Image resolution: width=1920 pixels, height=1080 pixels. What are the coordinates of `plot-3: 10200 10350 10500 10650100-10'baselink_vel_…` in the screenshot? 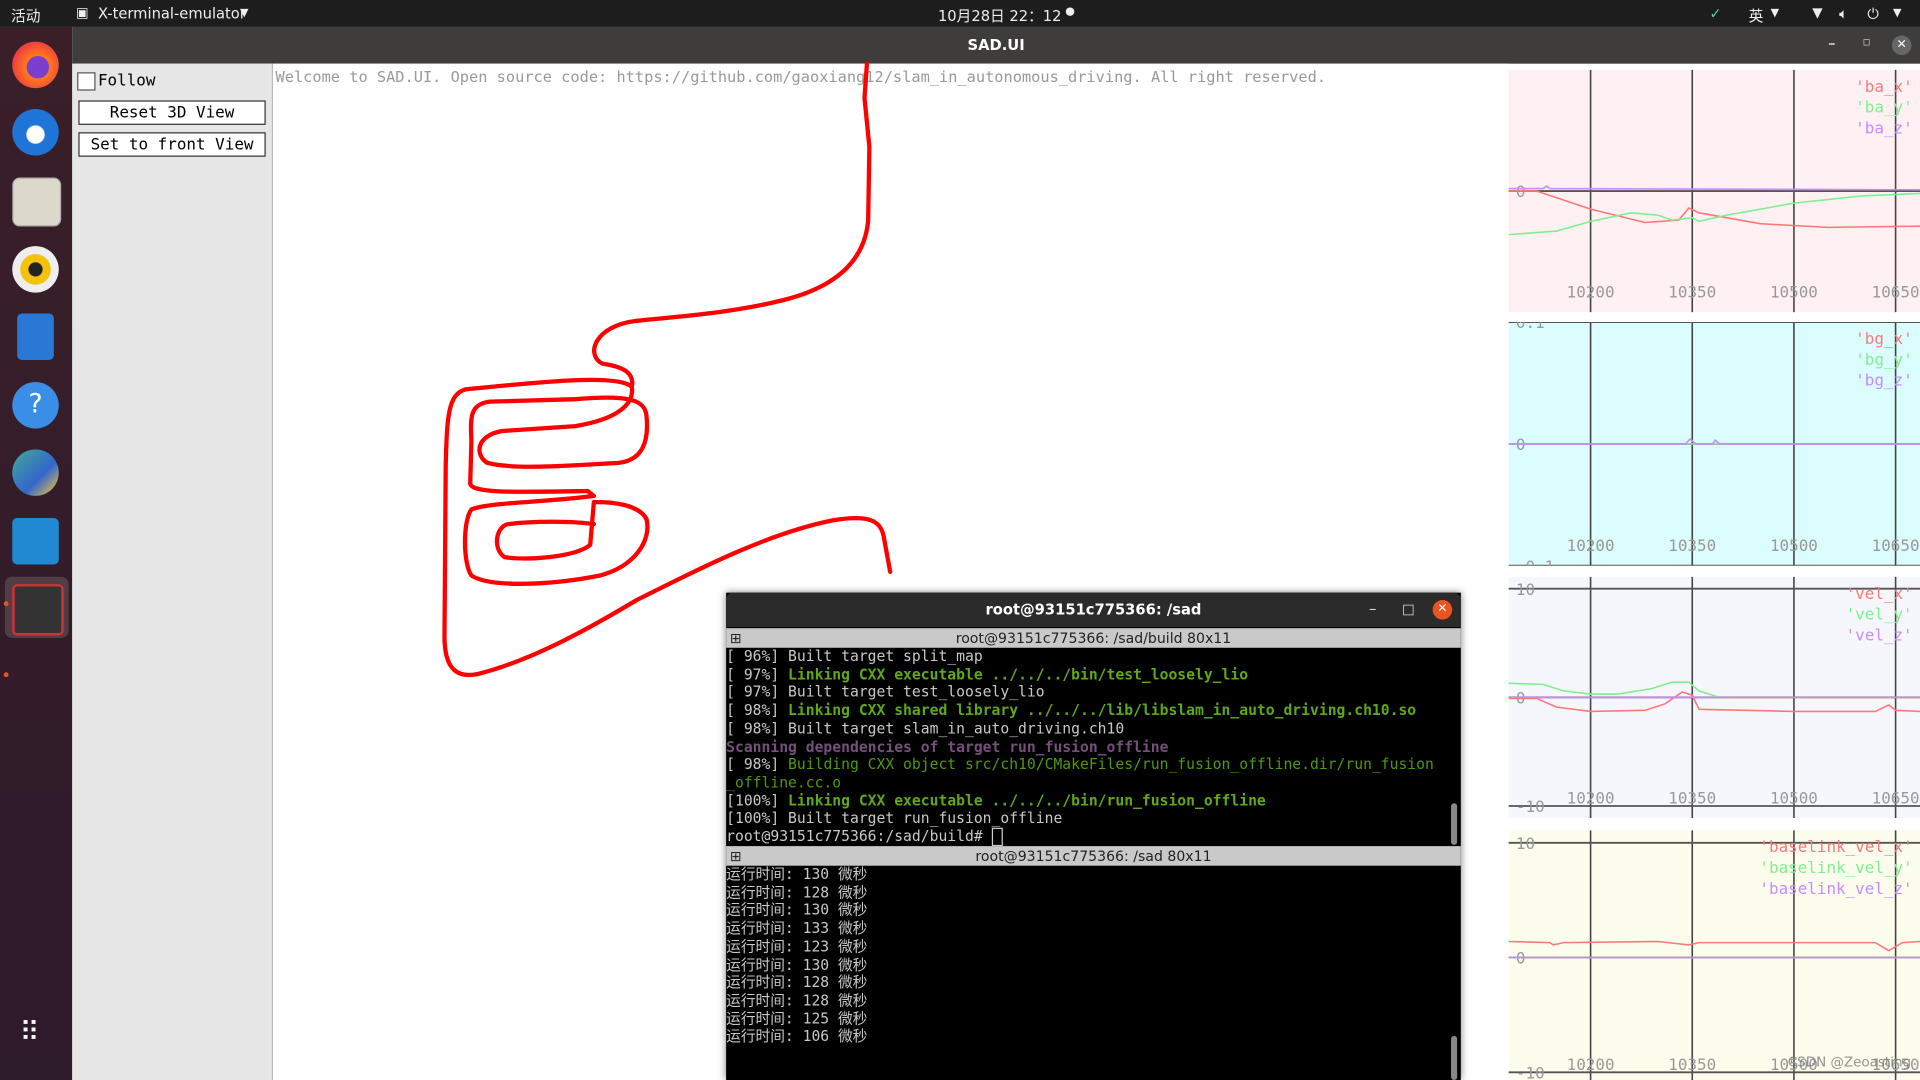 It's located at (1714, 955).